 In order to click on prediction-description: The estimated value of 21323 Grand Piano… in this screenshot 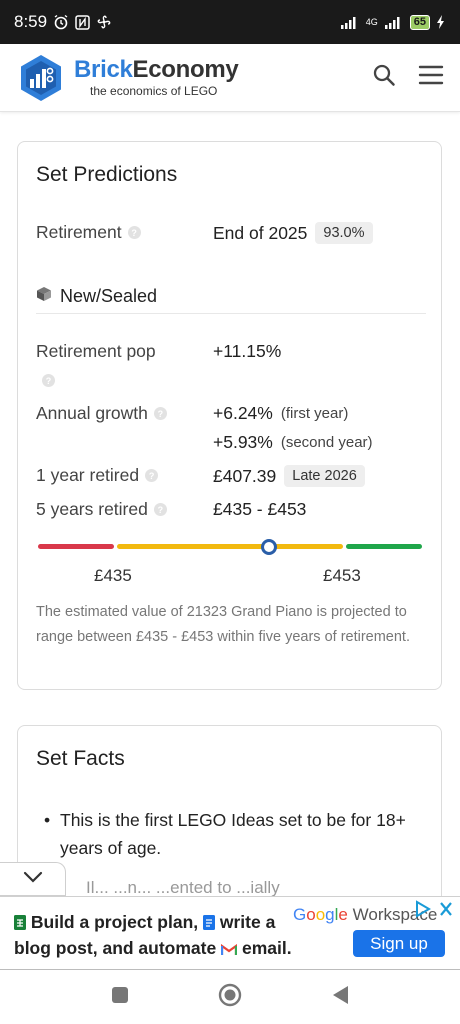, I will do `click(223, 624)`.